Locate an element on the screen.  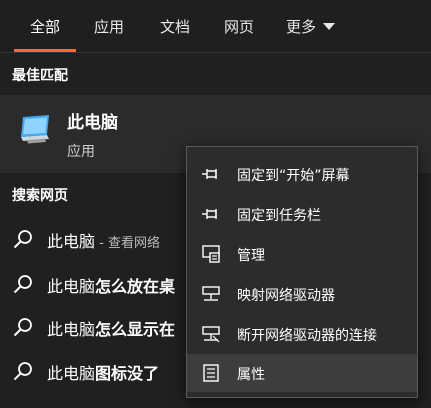
manage-icon is located at coordinates (211, 254).